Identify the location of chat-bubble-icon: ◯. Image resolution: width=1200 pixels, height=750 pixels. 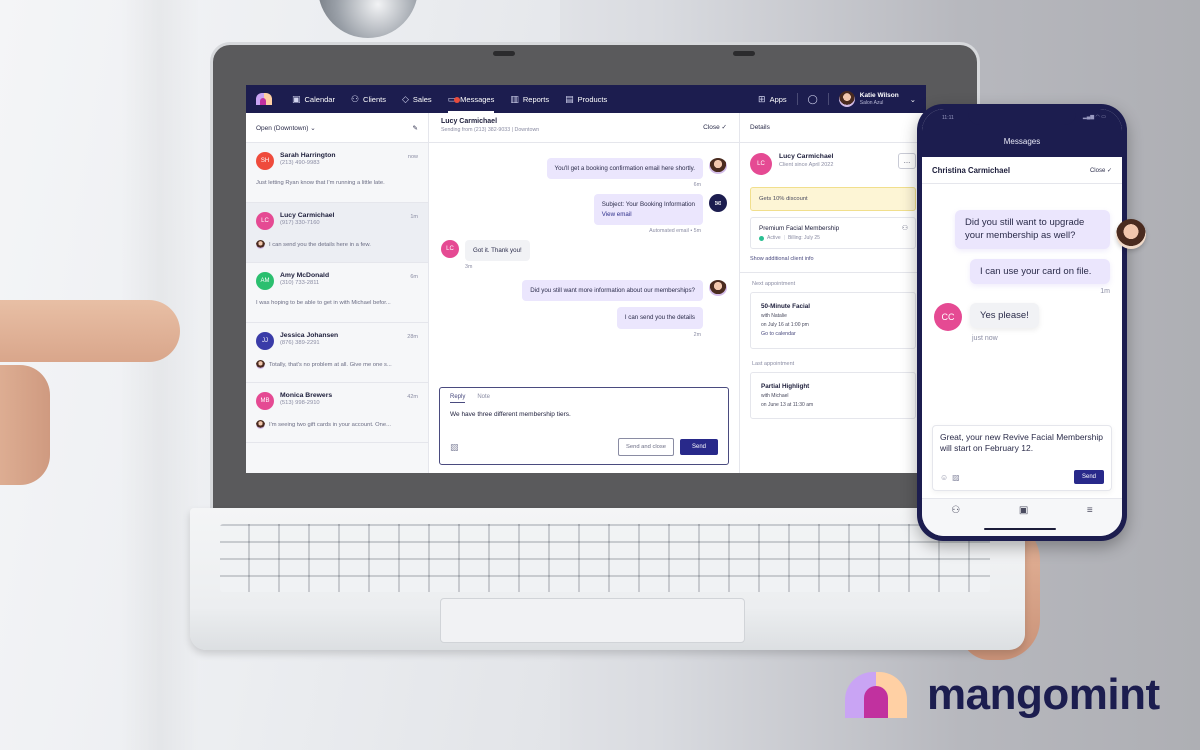
(813, 99).